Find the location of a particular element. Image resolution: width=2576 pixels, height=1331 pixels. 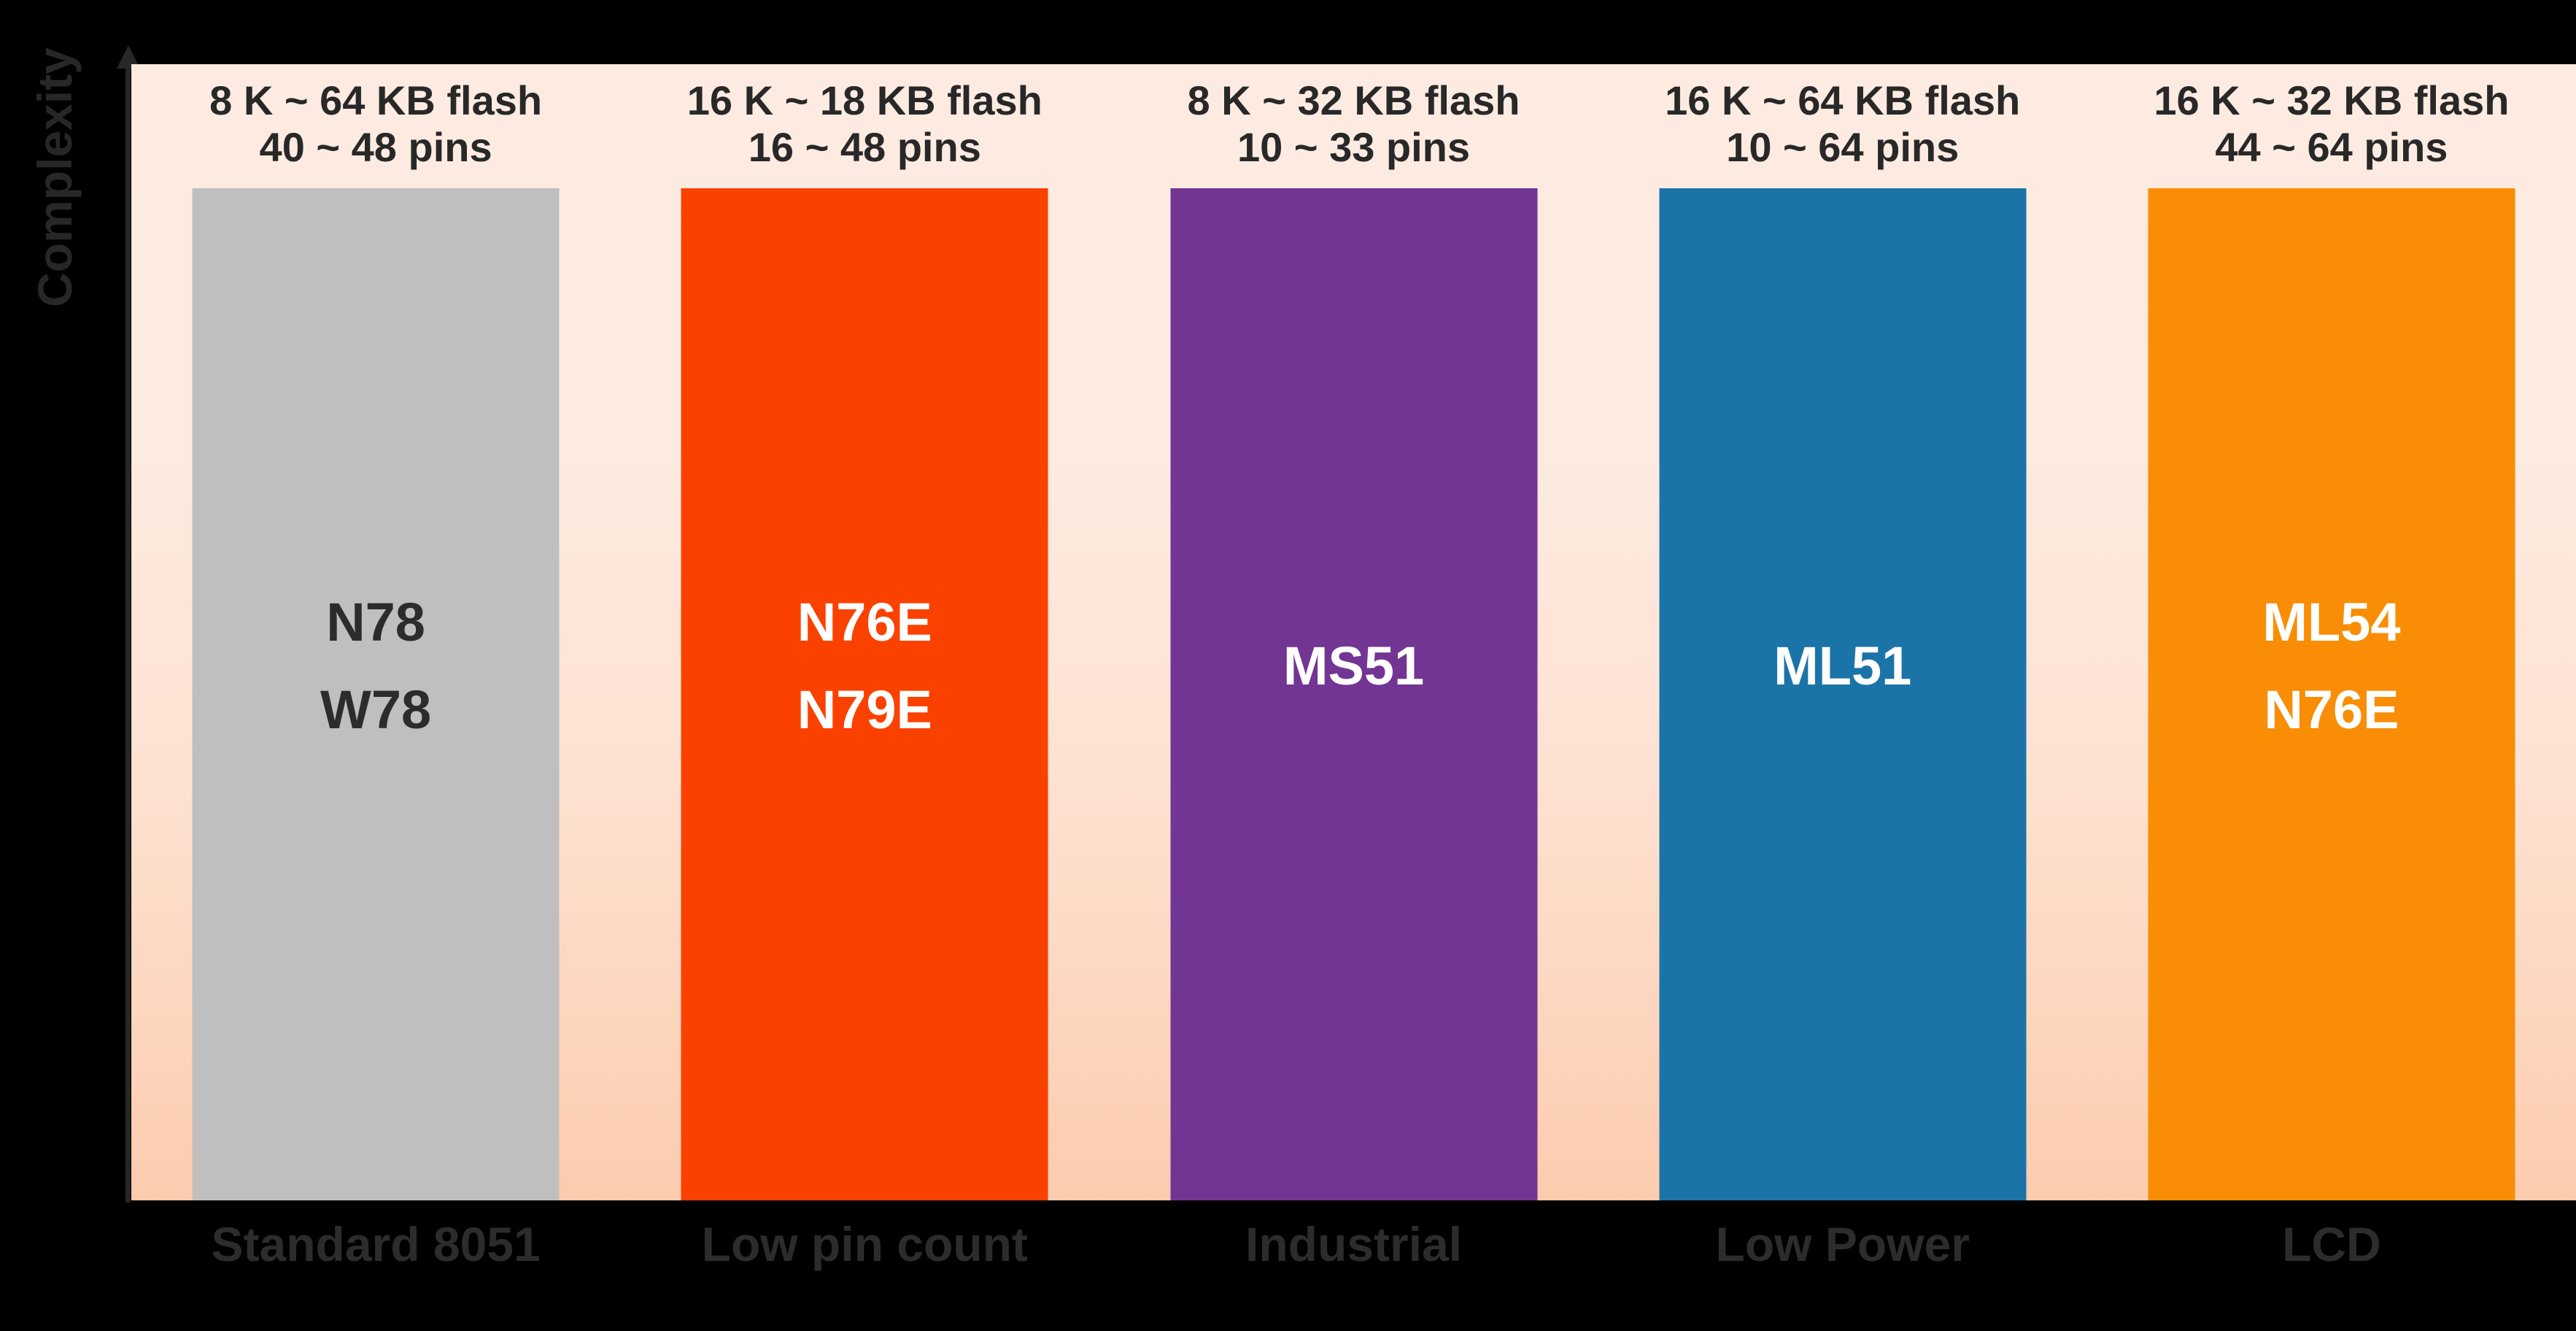

category-cell: Low Power is located at coordinates (1842, 1264).